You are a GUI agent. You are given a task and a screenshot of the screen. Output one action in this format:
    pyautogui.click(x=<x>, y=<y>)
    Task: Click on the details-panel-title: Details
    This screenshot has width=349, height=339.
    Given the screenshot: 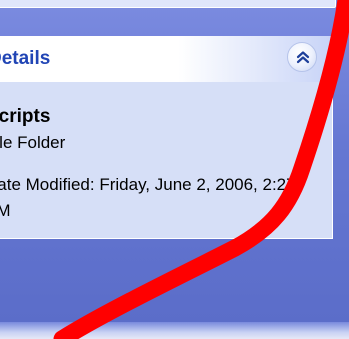 What is the action you would take?
    pyautogui.click(x=25, y=59)
    